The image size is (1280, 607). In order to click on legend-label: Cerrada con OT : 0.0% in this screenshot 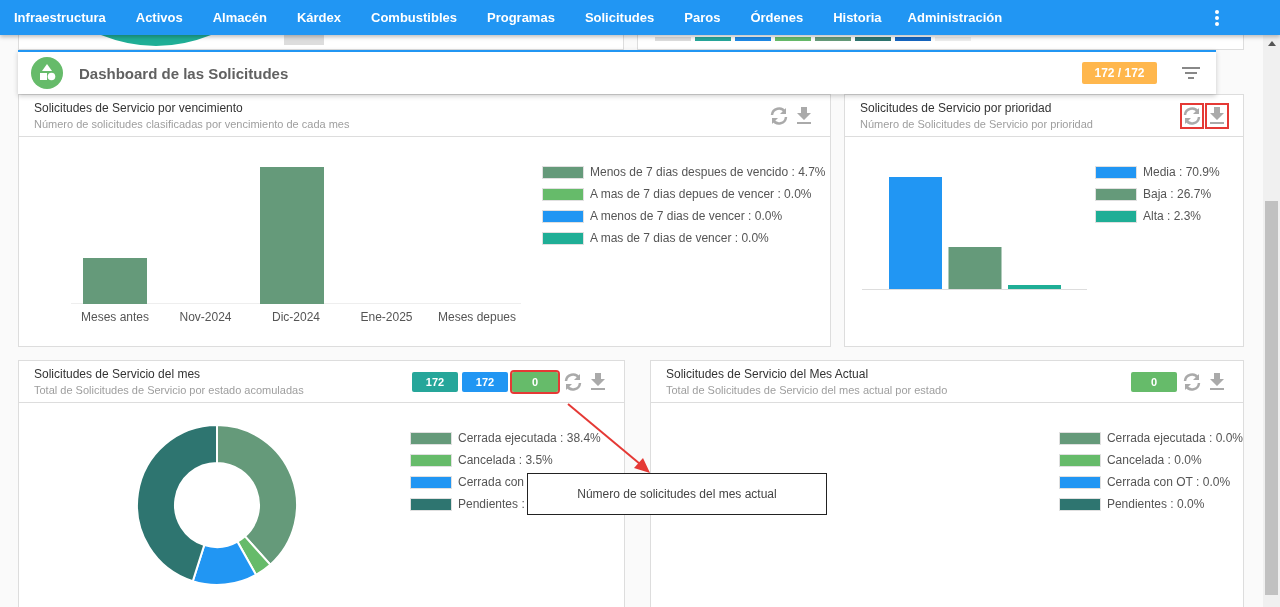, I will do `click(1168, 482)`.